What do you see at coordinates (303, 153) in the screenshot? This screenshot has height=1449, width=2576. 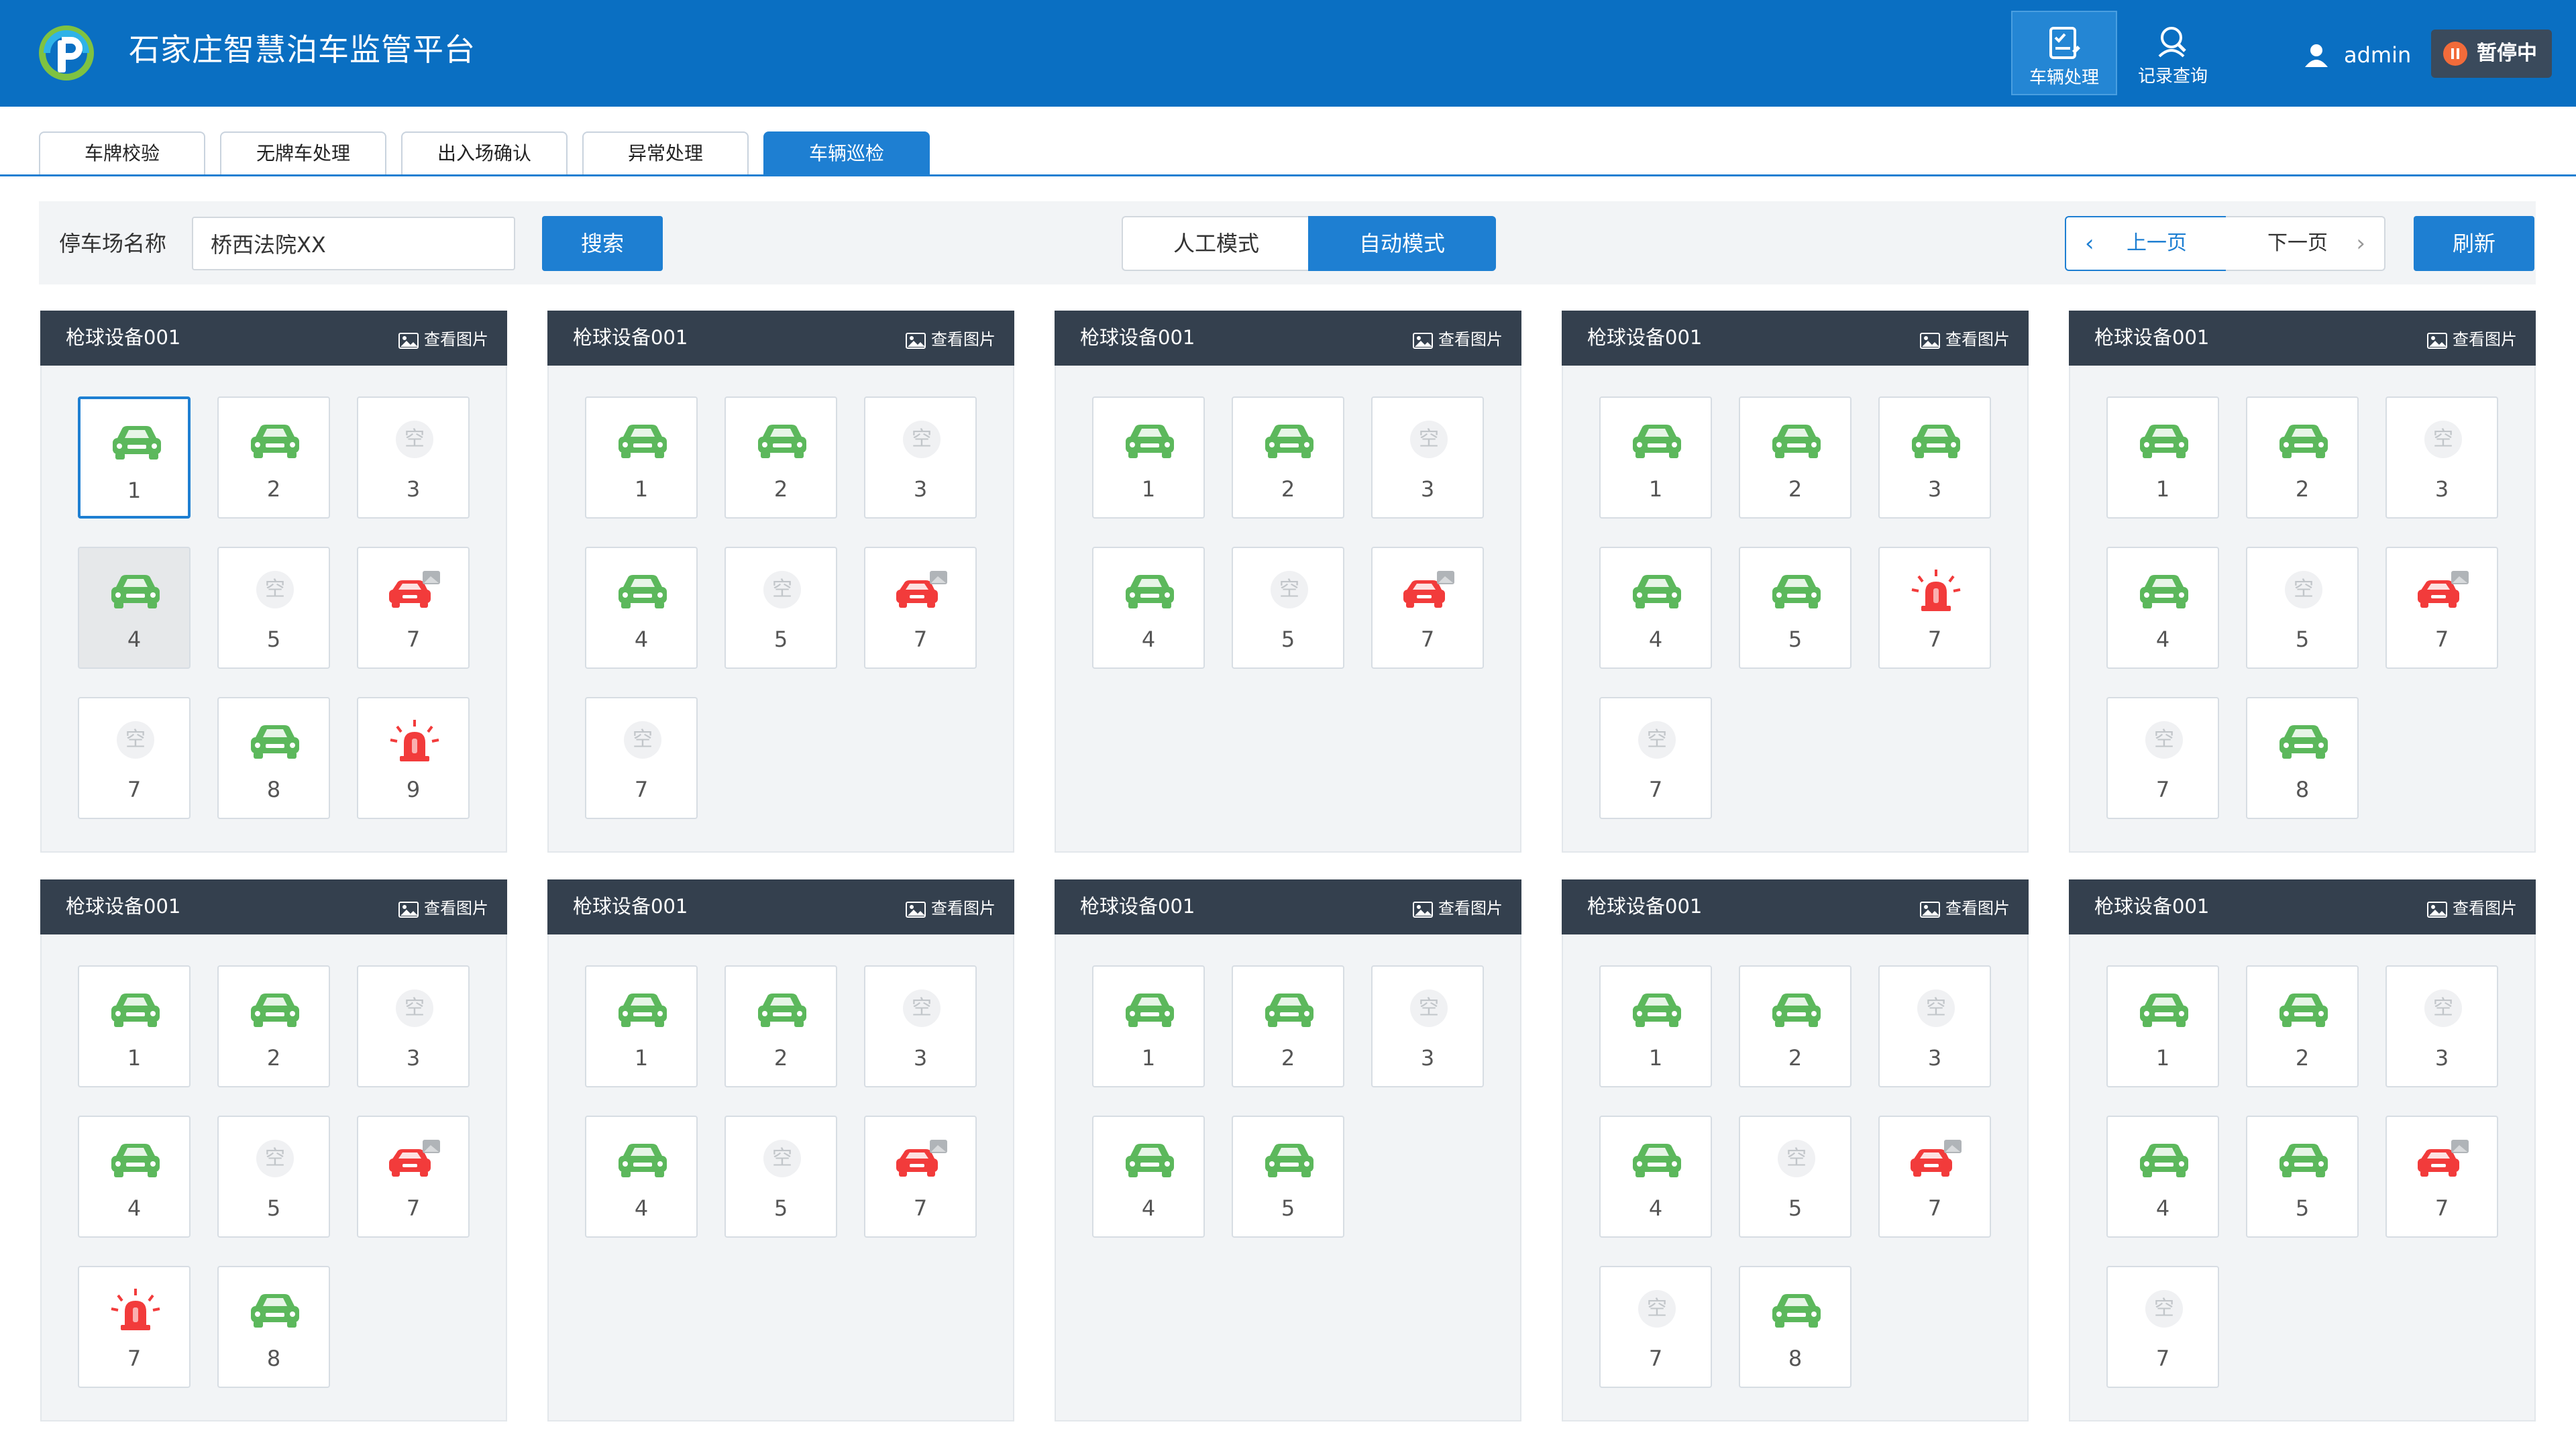 I see `tab-unlicensed-vehicle: 无牌车处理` at bounding box center [303, 153].